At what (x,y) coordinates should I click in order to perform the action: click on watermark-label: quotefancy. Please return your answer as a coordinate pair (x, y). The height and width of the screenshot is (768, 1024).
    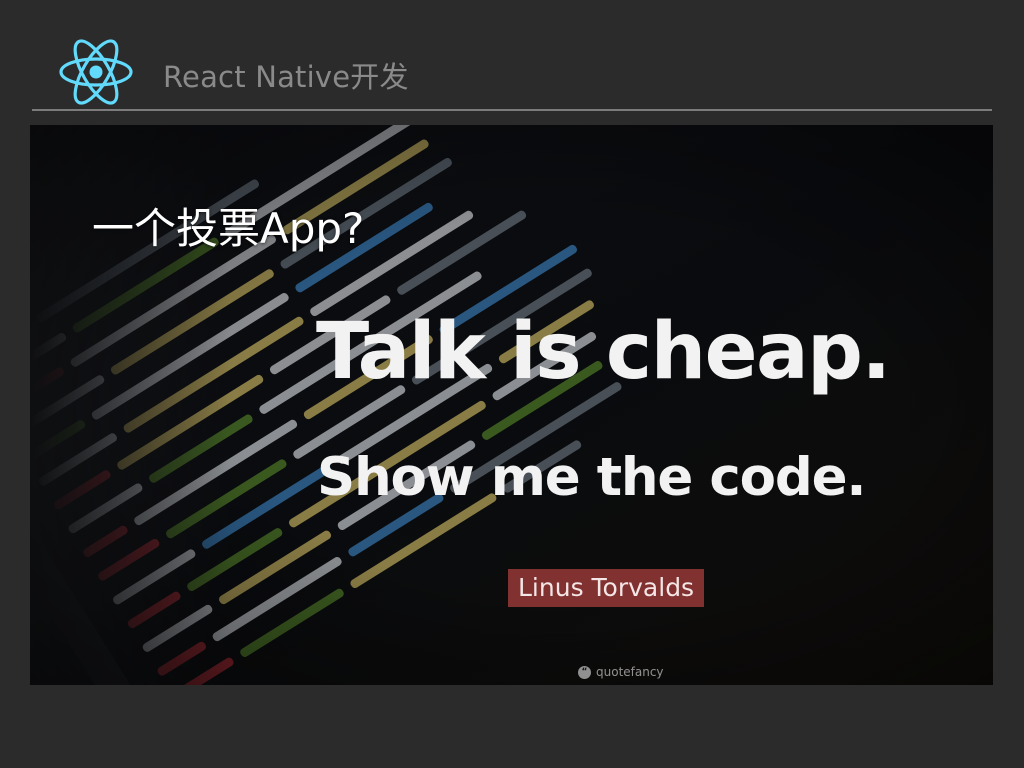
    Looking at the image, I should click on (630, 672).